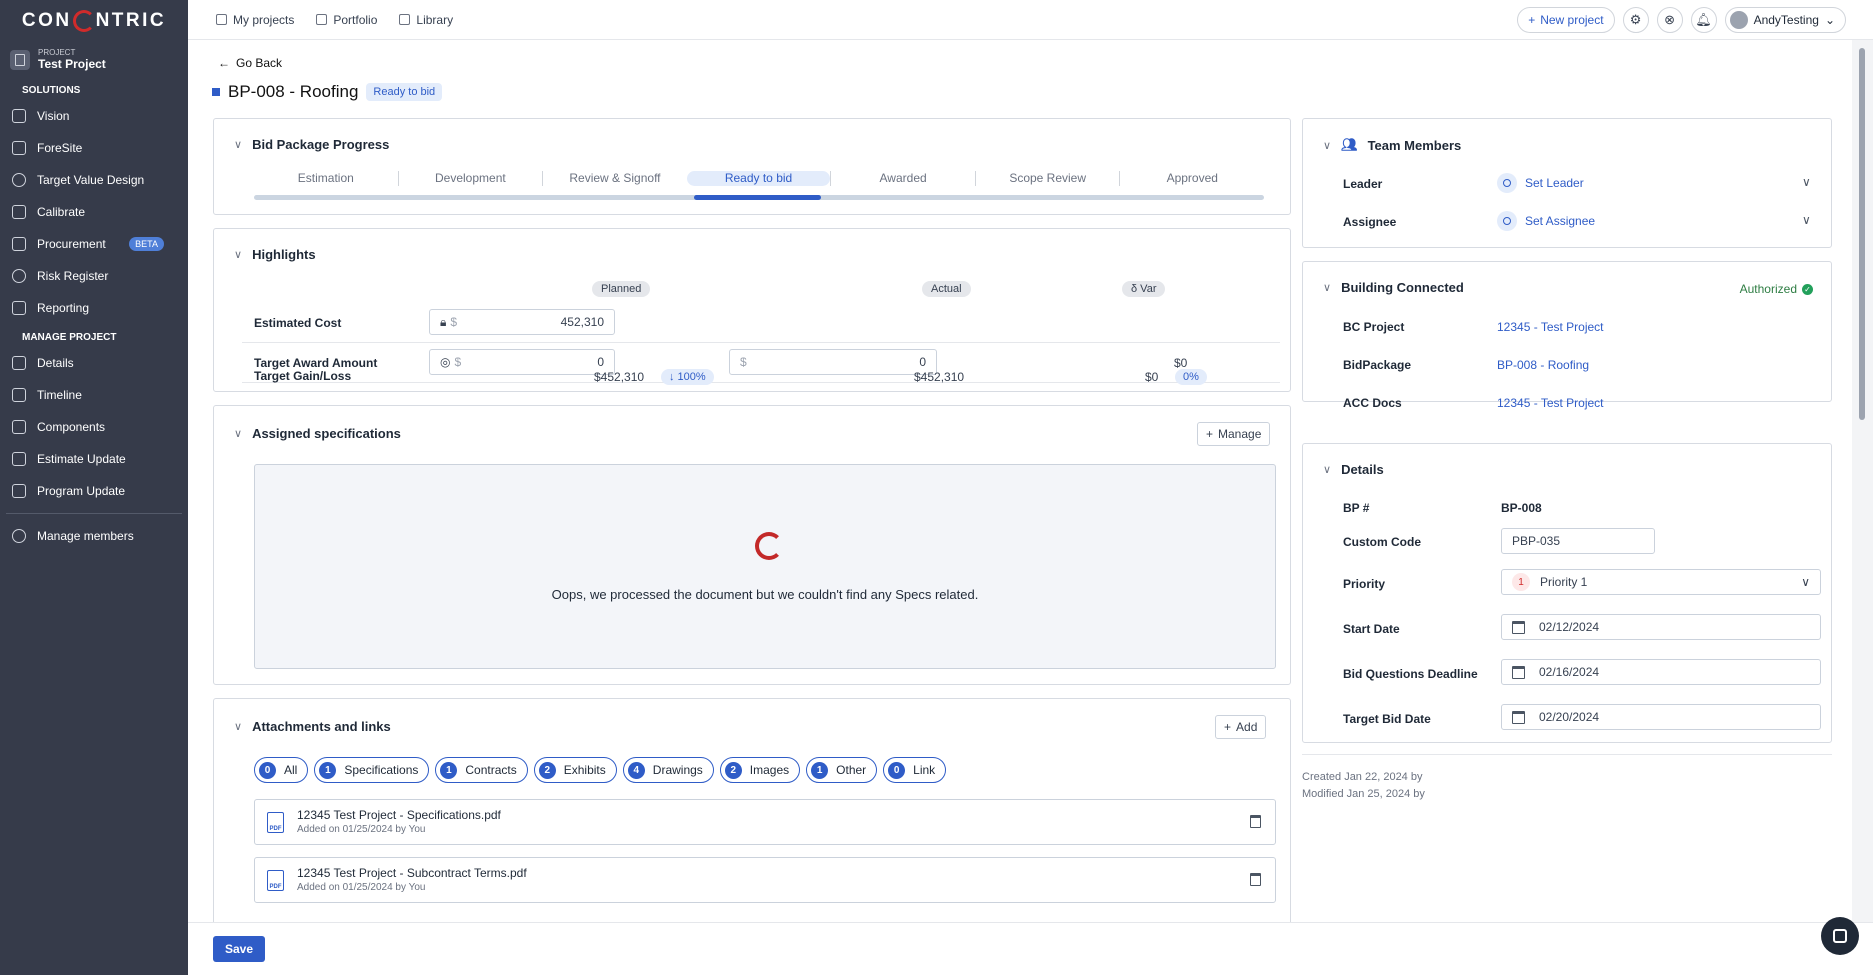 This screenshot has height=975, width=1873. What do you see at coordinates (668, 770) in the screenshot?
I see `filter-drawings: 4 Drawings` at bounding box center [668, 770].